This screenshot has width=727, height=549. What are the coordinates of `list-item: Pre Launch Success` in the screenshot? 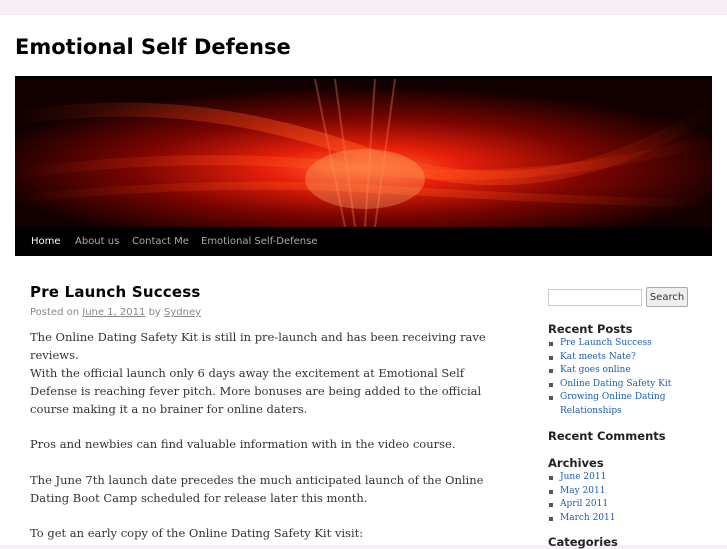 It's located at (623, 344).